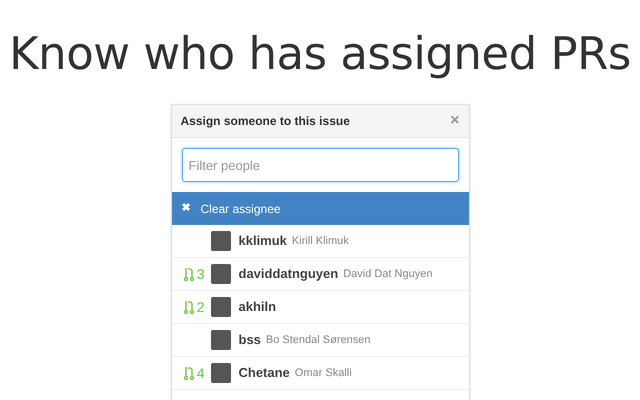 This screenshot has width=640, height=400. I want to click on user-full-name: David Dat Nguyen, so click(387, 274).